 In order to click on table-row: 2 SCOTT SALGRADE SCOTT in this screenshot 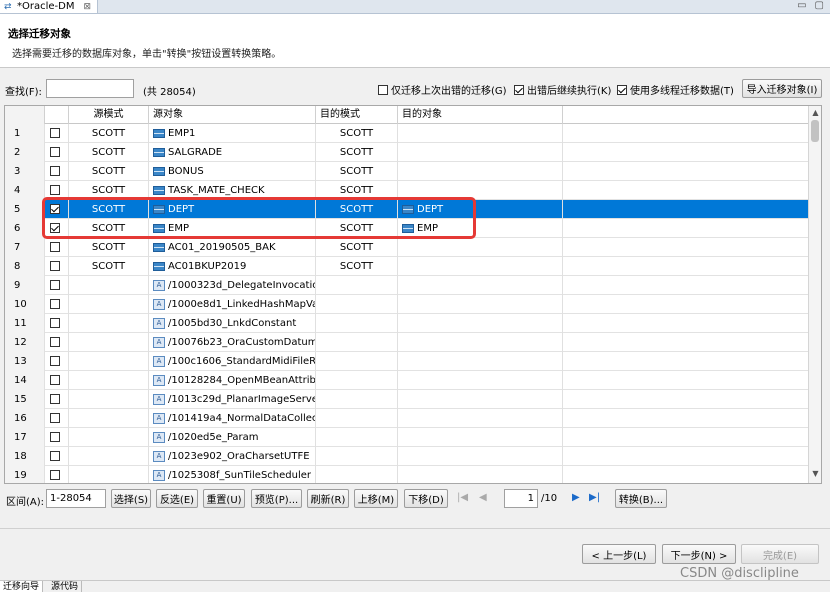, I will do `click(407, 152)`.